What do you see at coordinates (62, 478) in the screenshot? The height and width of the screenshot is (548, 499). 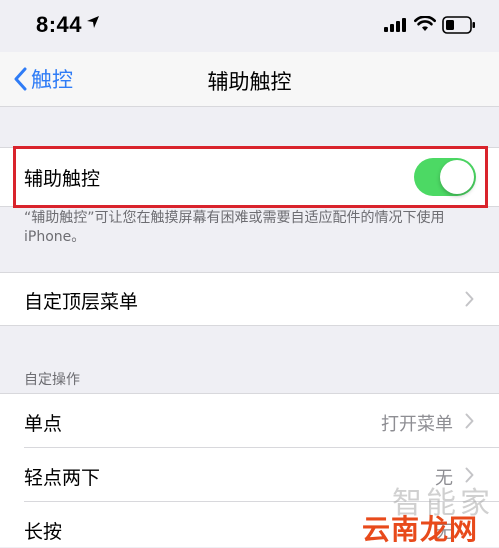 I see `action-label: 轻点两下` at bounding box center [62, 478].